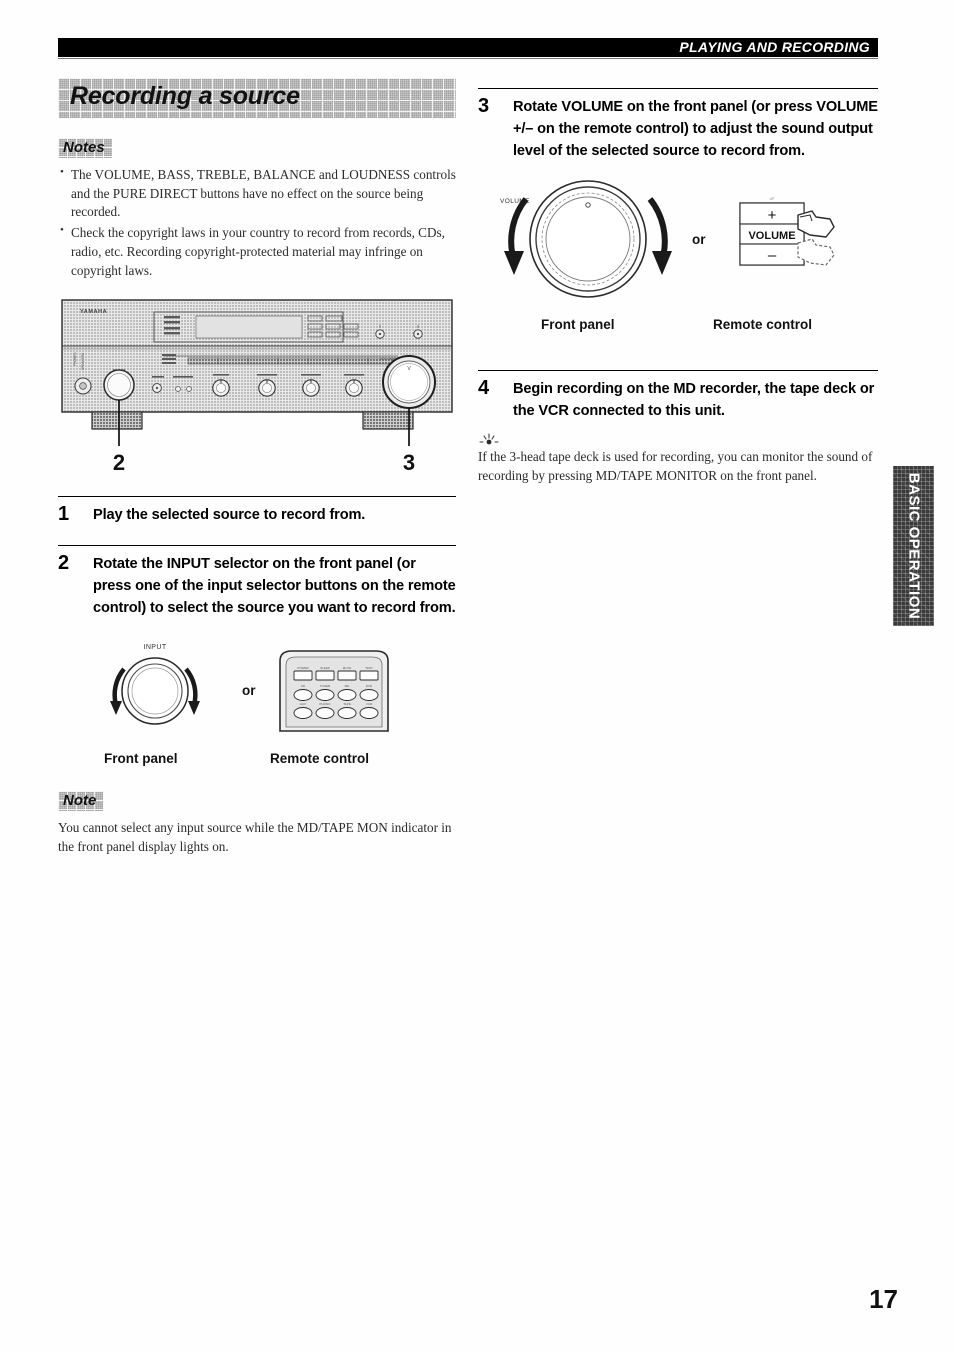 Image resolution: width=954 pixels, height=1353 pixels. I want to click on svg-text: VOLUME, so click(388, 359).